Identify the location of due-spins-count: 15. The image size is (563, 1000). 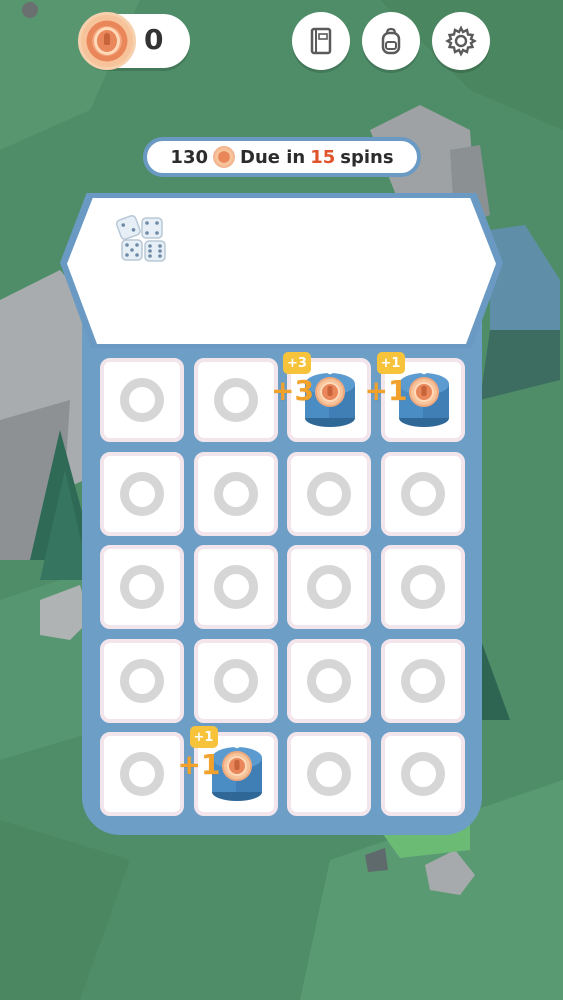
(323, 157).